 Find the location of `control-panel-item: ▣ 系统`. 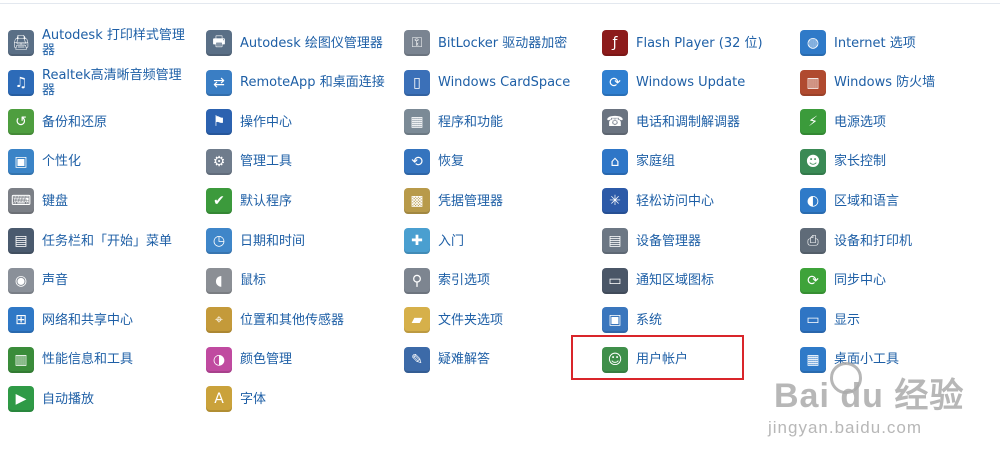

control-panel-item: ▣ 系统 is located at coordinates (697, 320).